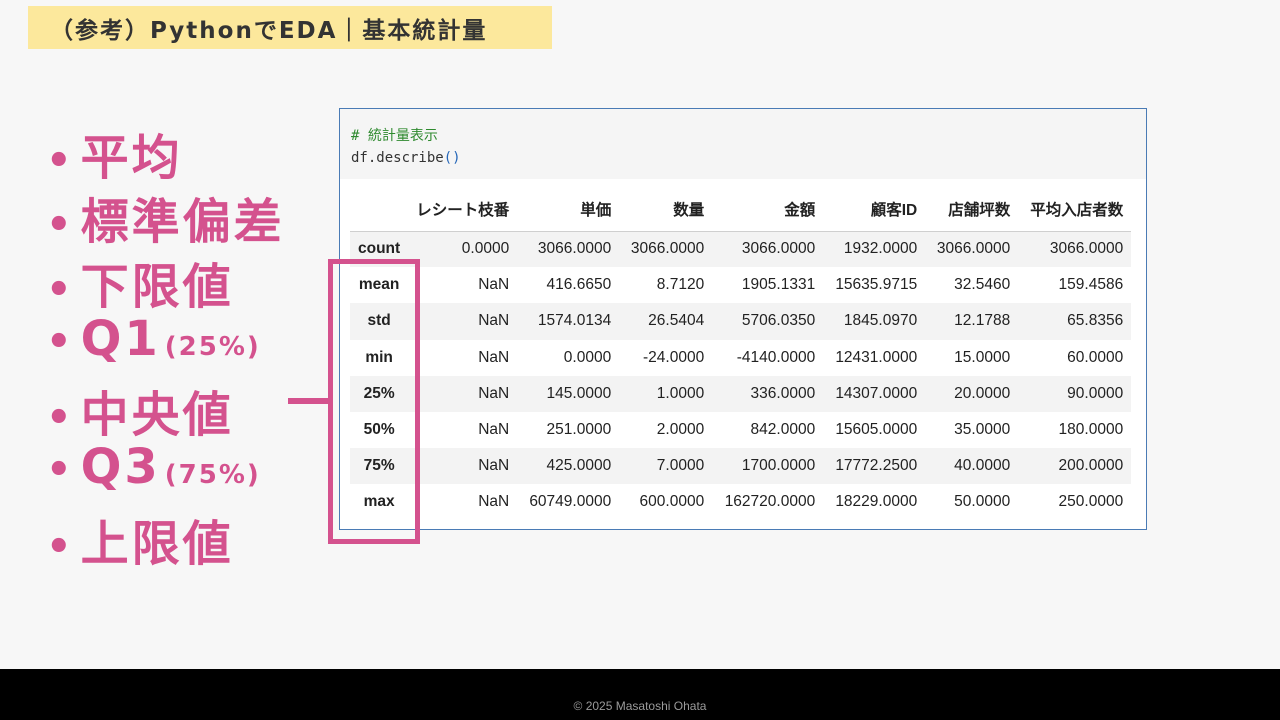  I want to click on table-header-row: レシート枝番 単価 数量 金額 顧客ID 店舗坪数 平均入店者数, so click(741, 209).